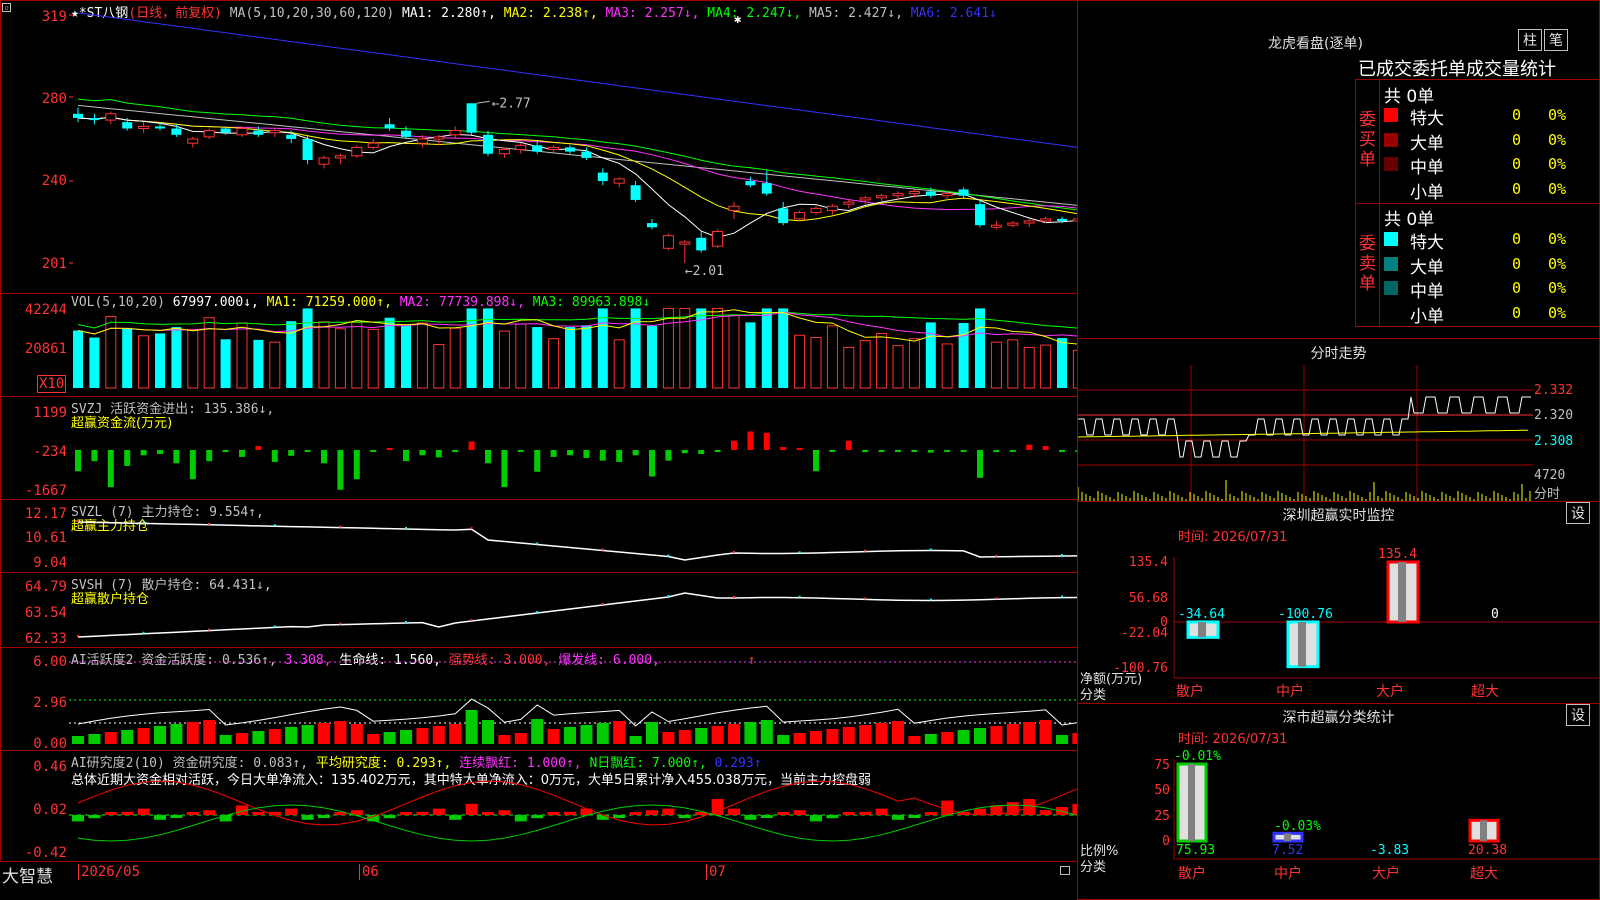 The width and height of the screenshot is (1600, 900). Describe the element at coordinates (573, 448) in the screenshot. I see `svzj-chart` at that location.